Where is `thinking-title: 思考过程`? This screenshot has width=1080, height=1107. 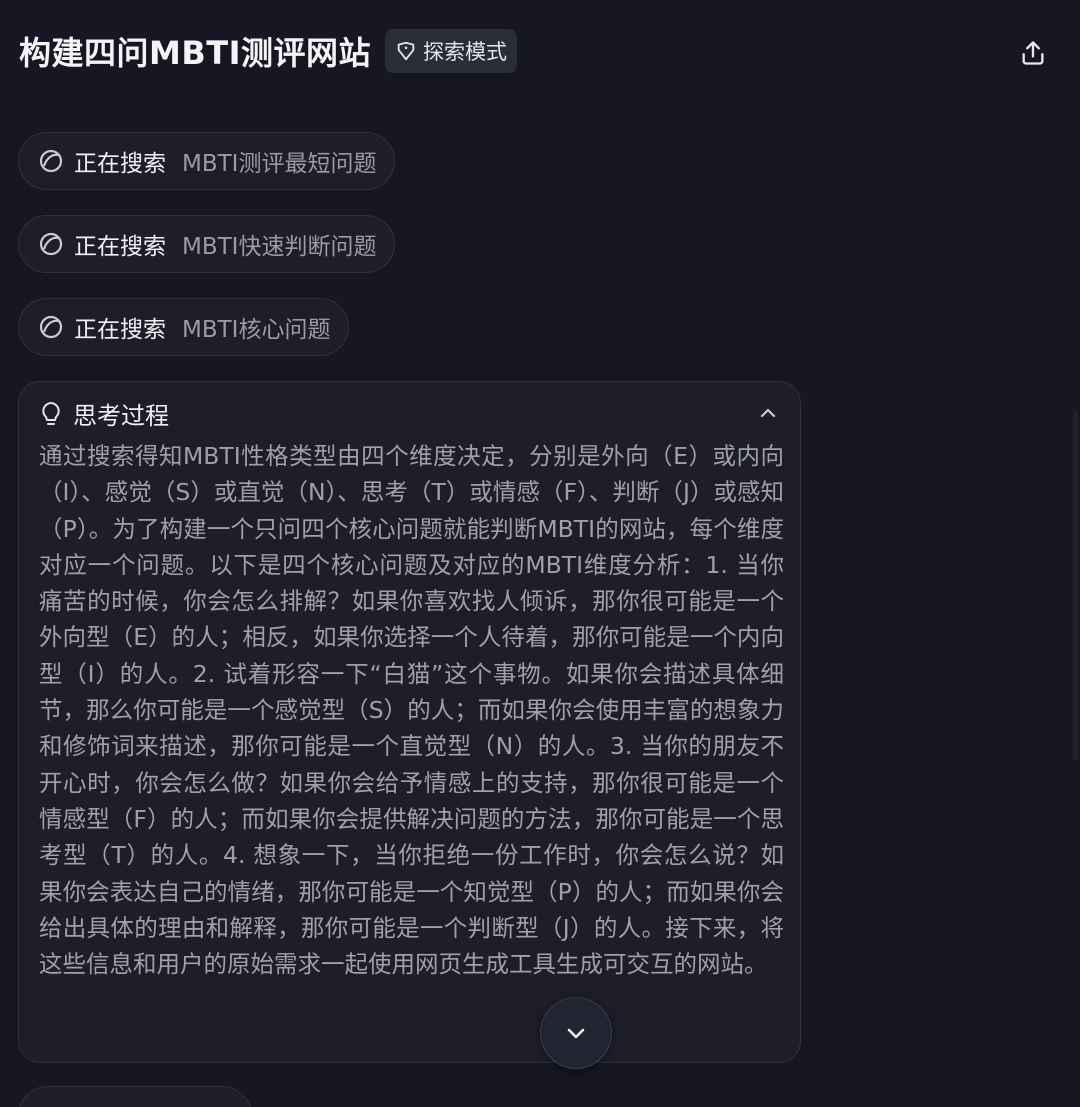 thinking-title: 思考过程 is located at coordinates (121, 416).